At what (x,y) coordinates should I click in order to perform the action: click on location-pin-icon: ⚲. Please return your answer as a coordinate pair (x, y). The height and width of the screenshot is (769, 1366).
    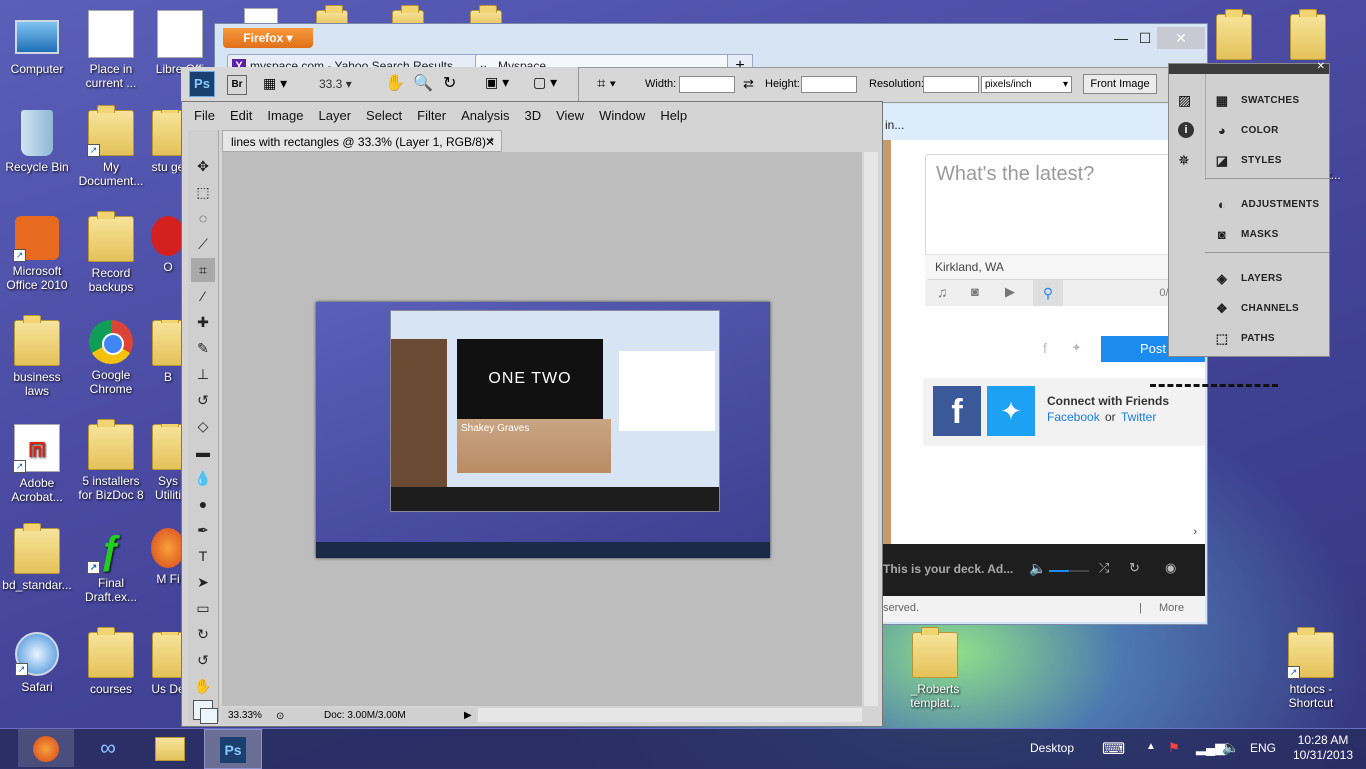
    Looking at the image, I should click on (1048, 293).